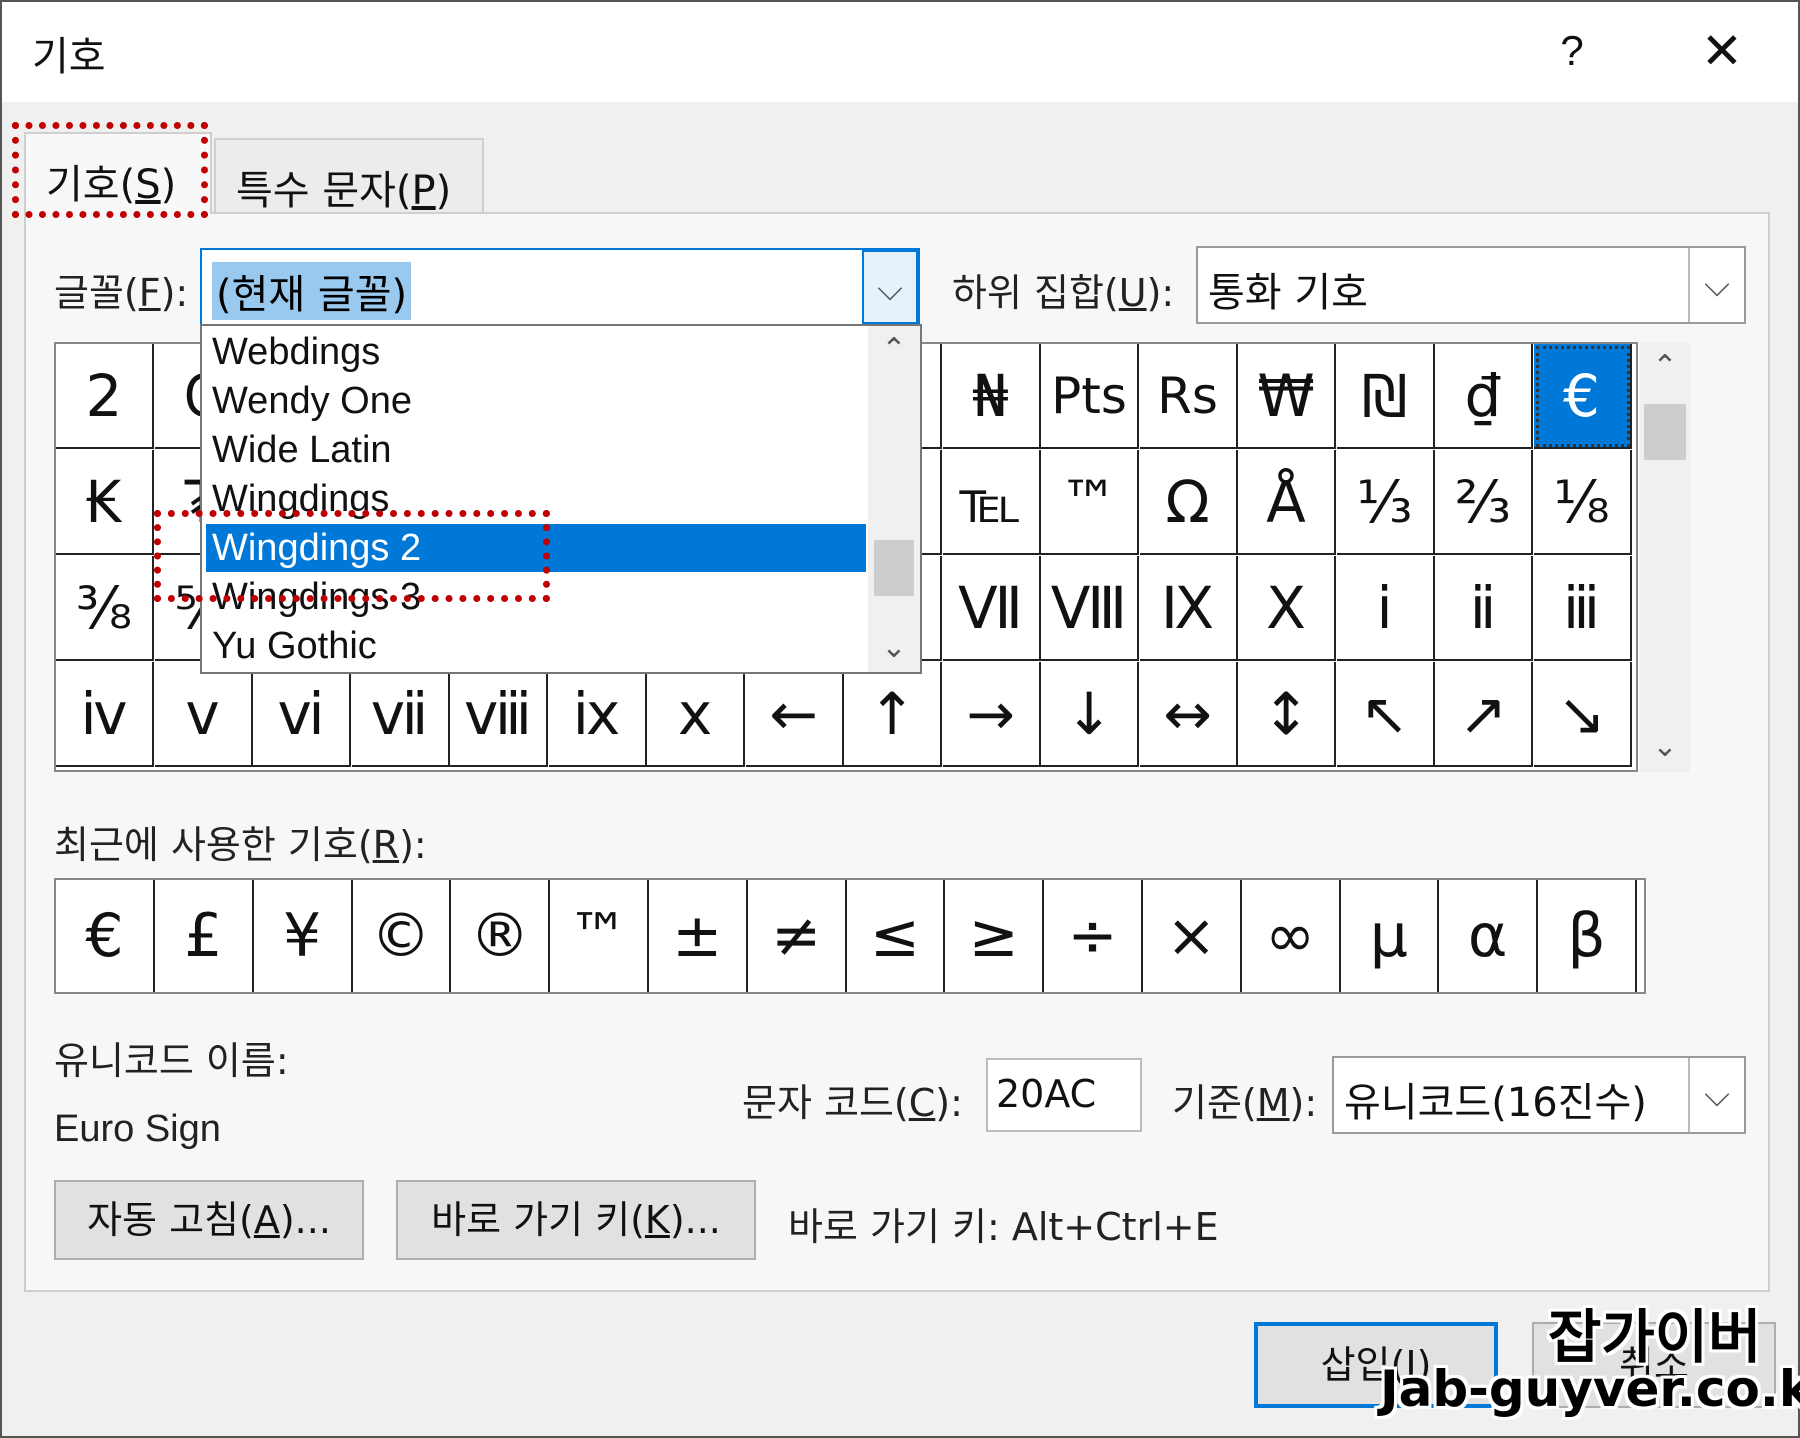 The height and width of the screenshot is (1438, 1800). I want to click on symbol-cell: Ω, so click(1188, 502).